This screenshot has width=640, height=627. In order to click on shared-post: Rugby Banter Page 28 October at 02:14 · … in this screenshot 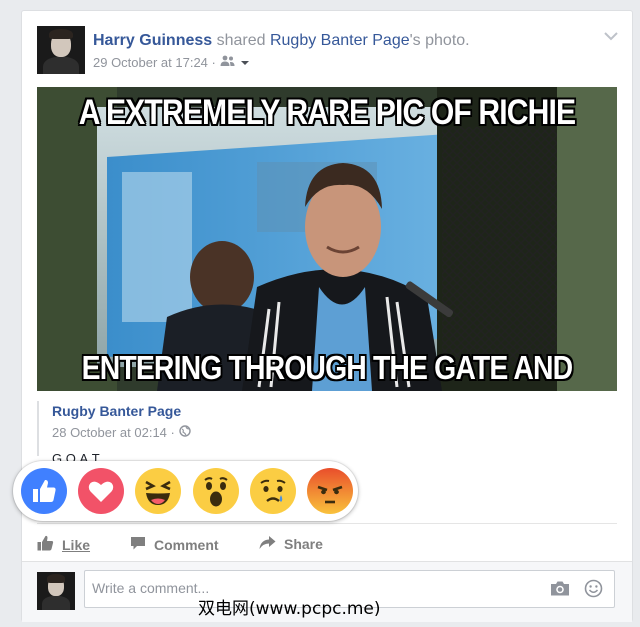, I will do `click(328, 433)`.